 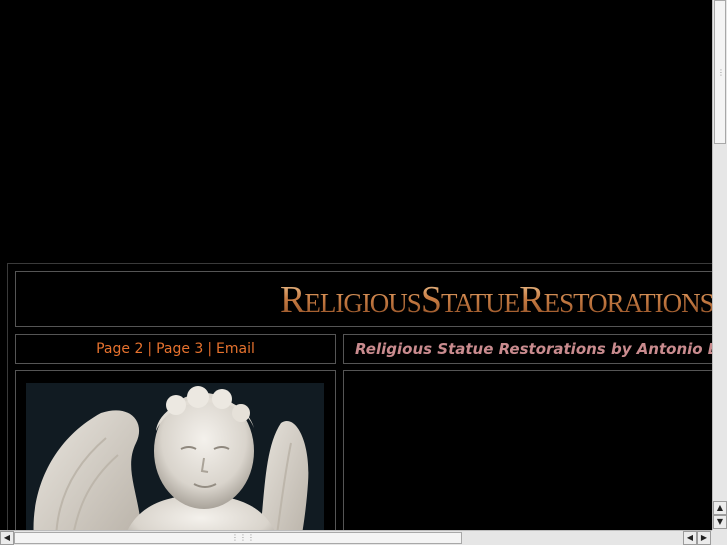 What do you see at coordinates (179, 349) in the screenshot?
I see `nav-link-page-3: Page 3` at bounding box center [179, 349].